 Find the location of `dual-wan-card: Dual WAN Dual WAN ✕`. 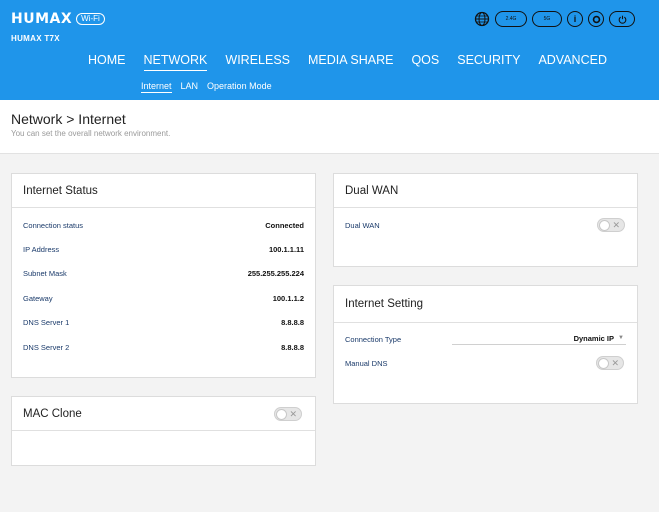

dual-wan-card: Dual WAN Dual WAN ✕ is located at coordinates (485, 220).